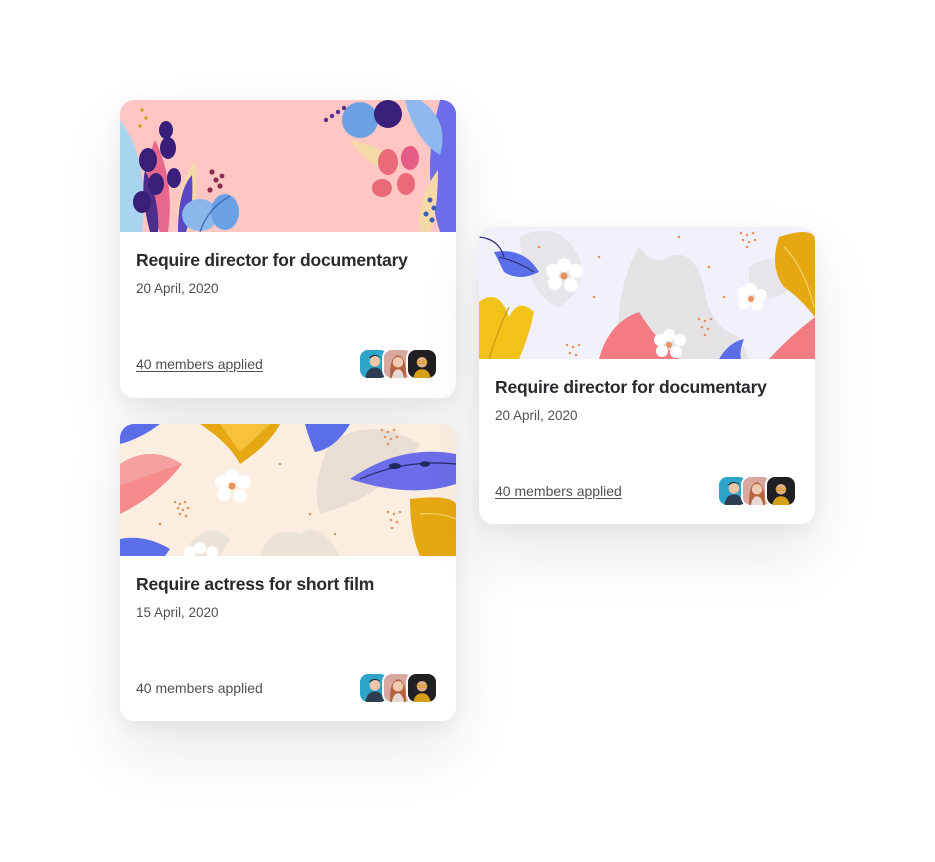 The height and width of the screenshot is (862, 935). I want to click on card-title: Require actress for short film, so click(255, 584).